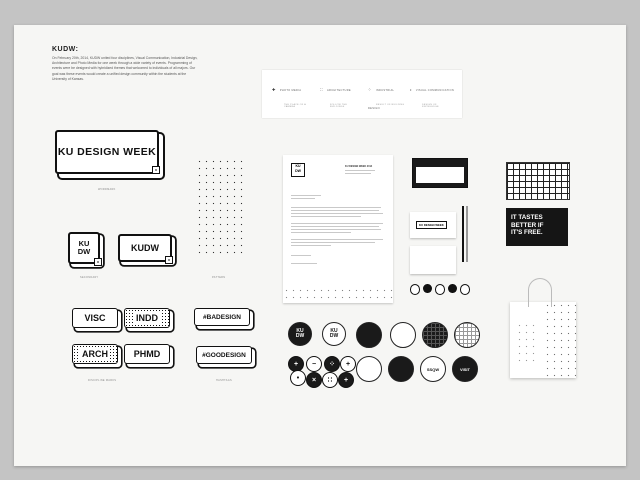  I want to click on shopping-bag, so click(543, 340).